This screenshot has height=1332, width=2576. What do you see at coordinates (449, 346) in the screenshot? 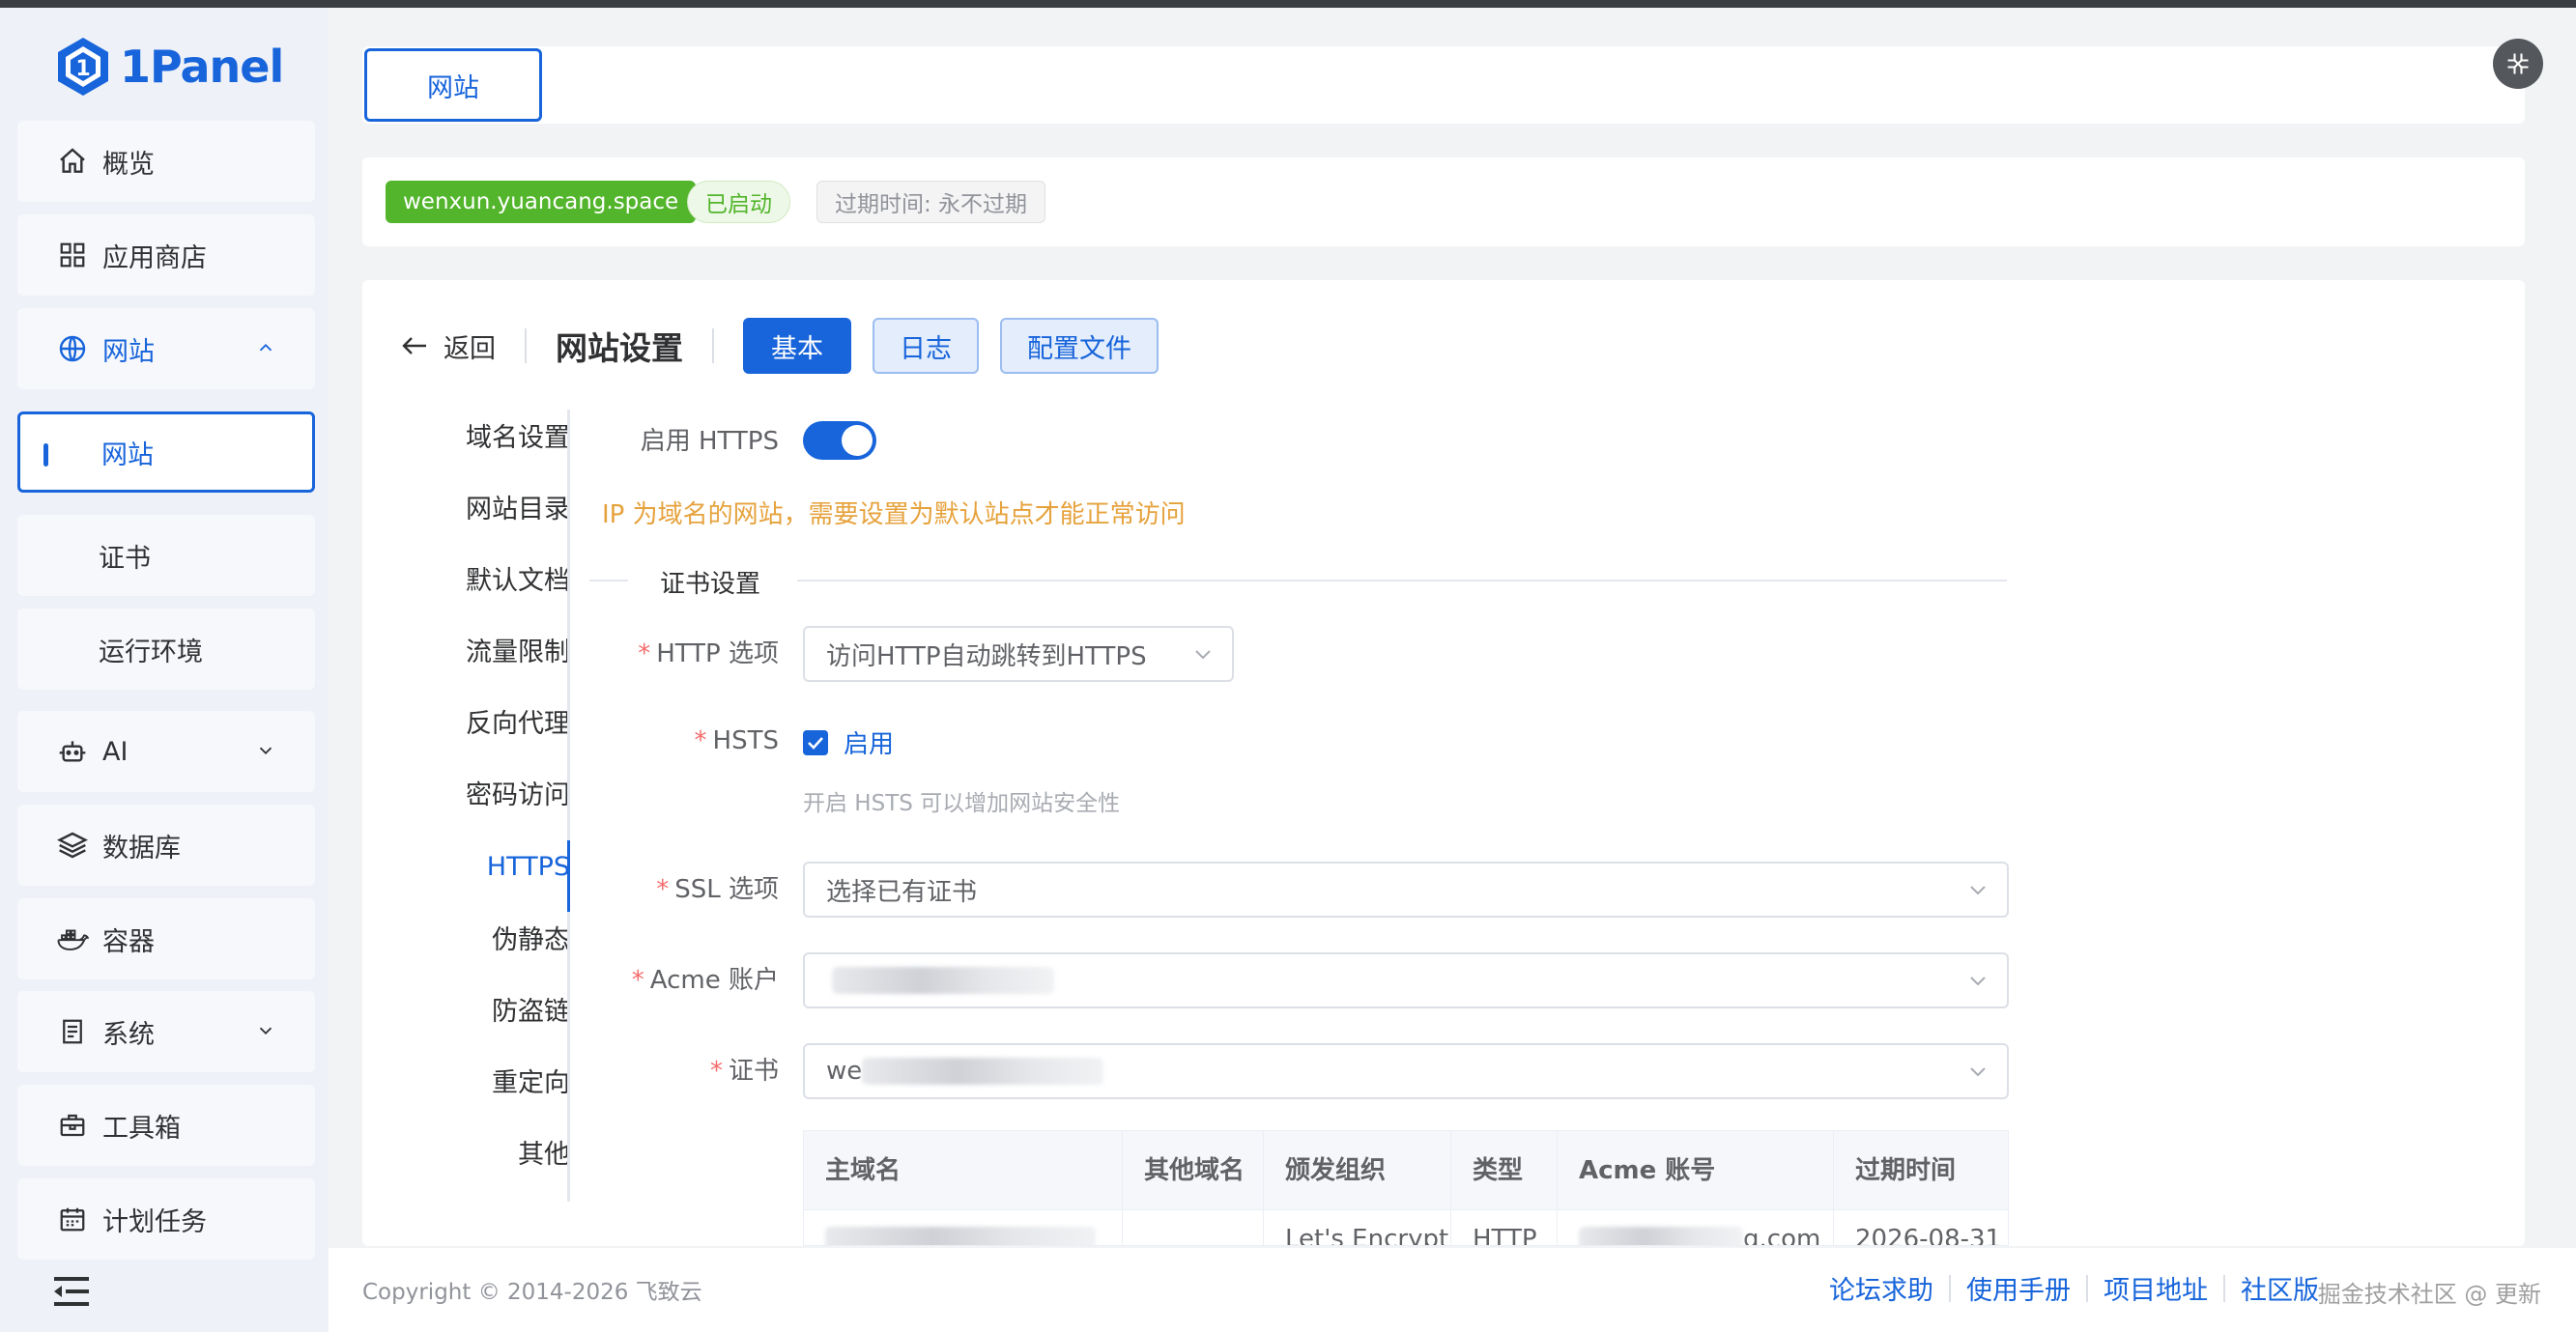
I see `back-button: 返回` at bounding box center [449, 346].